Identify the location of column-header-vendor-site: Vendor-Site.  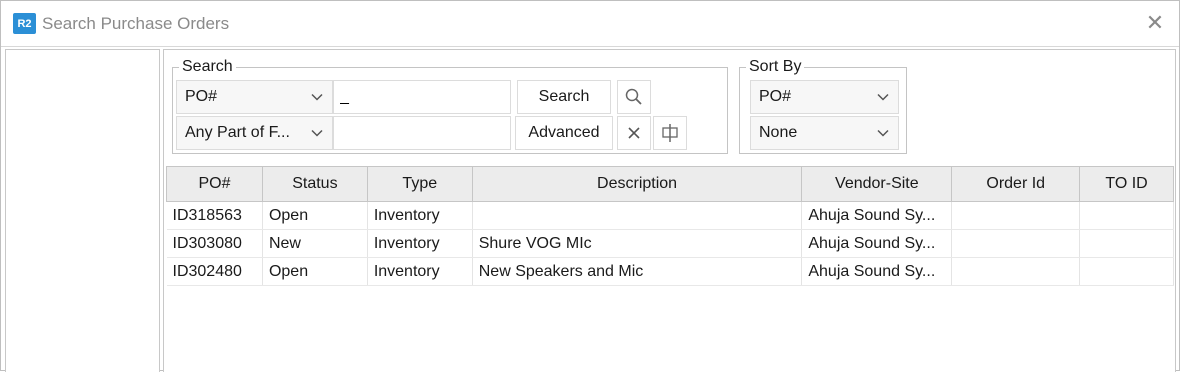
(877, 184).